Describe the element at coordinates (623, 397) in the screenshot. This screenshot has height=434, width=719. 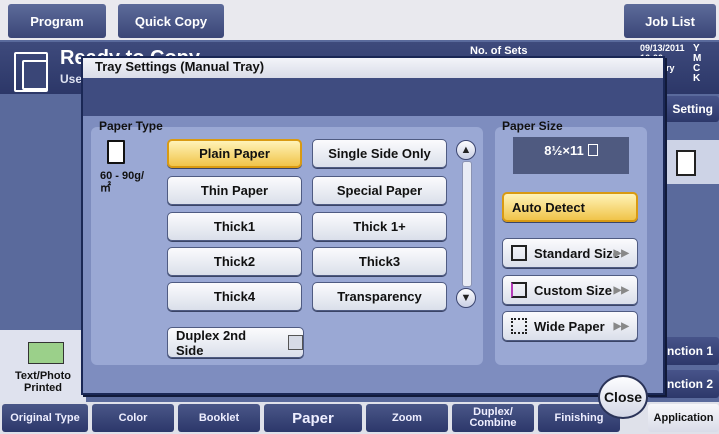
I see `close-button: Close` at that location.